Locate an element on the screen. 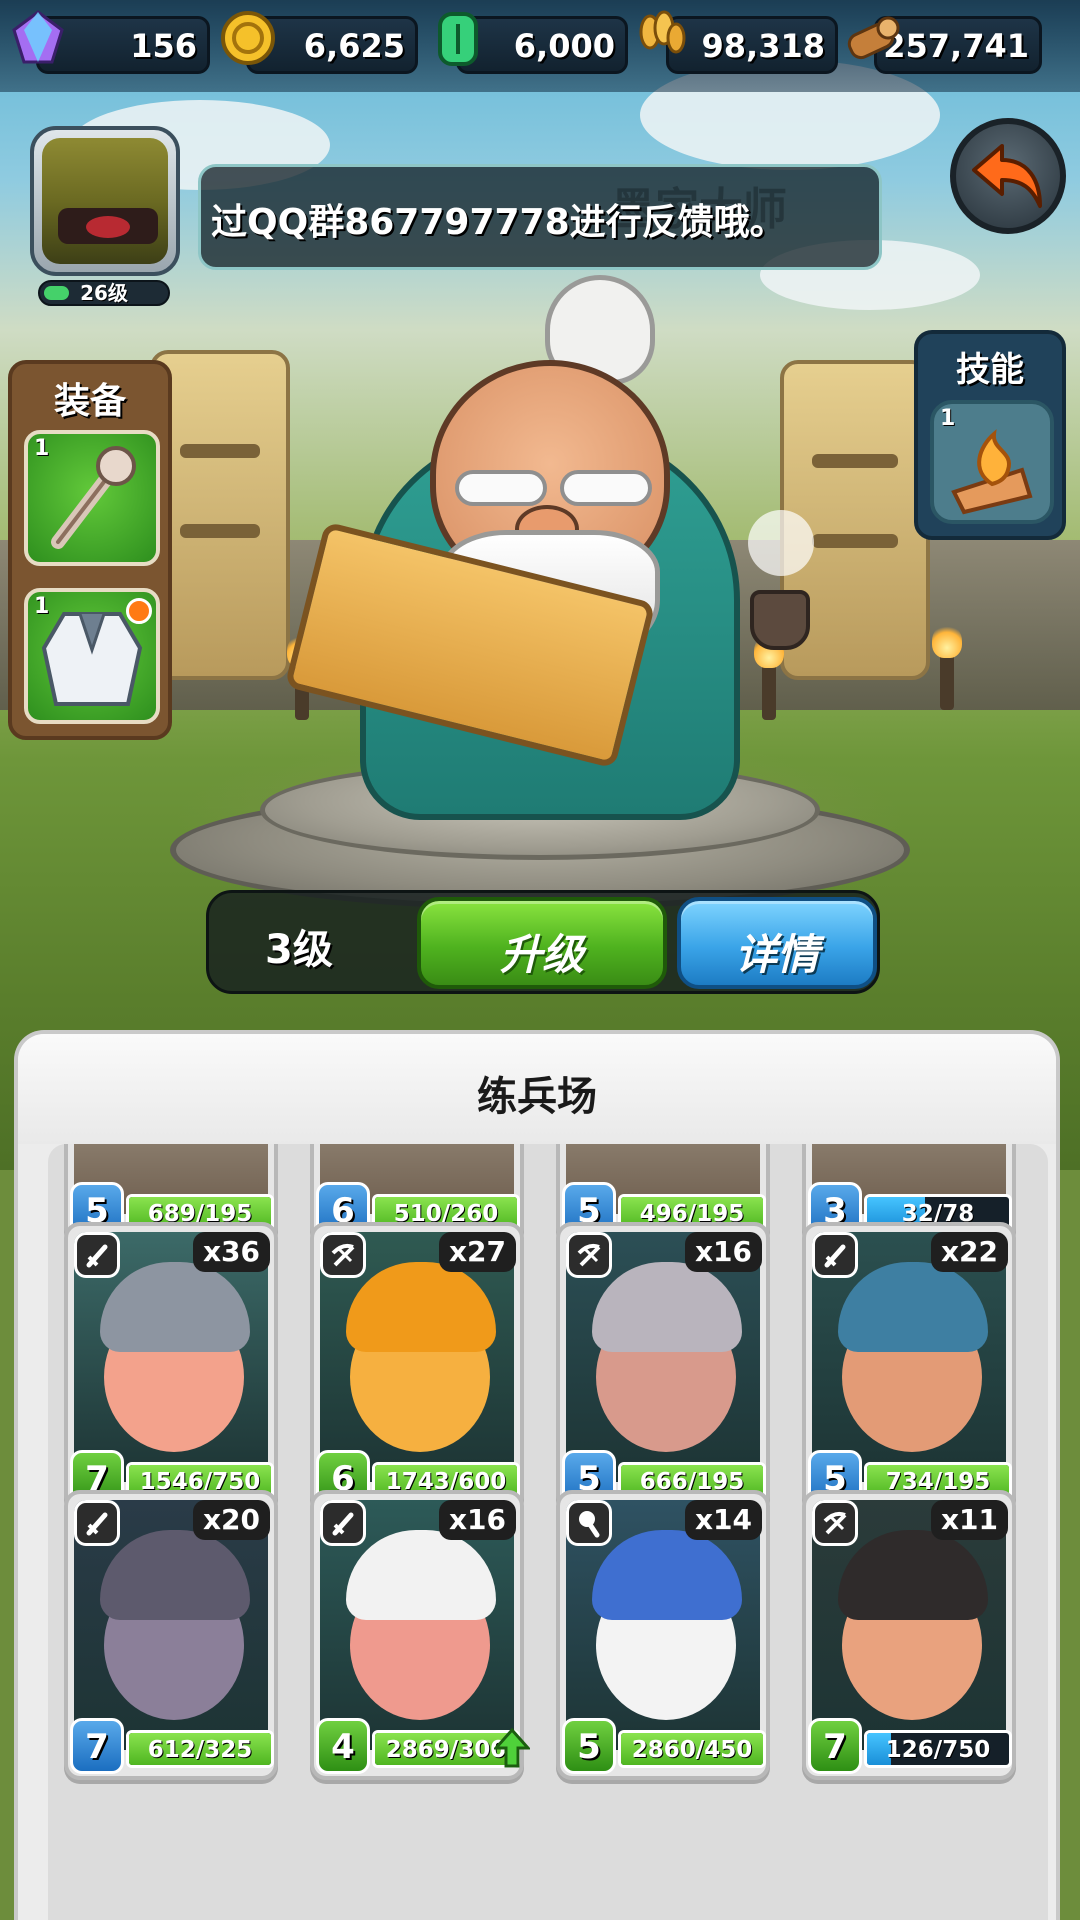 The width and height of the screenshot is (1080, 1920). player-level-label: 26级 is located at coordinates (104, 293).